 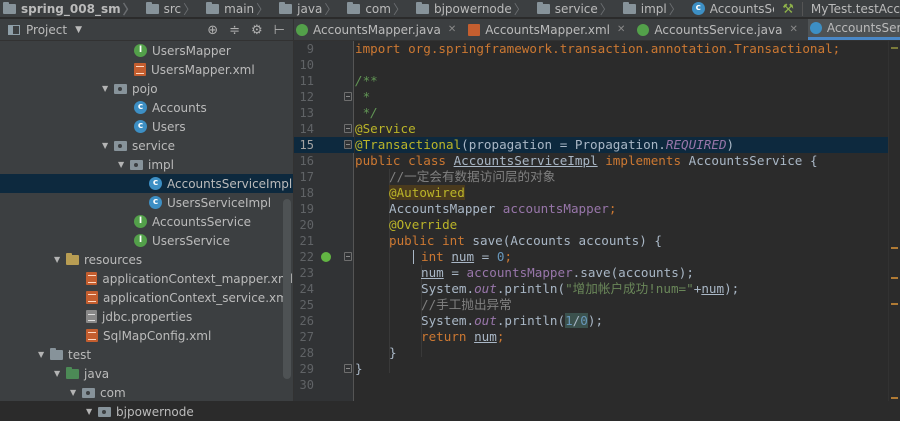 I want to click on tree-item-jdbc-properties: jdbc.properties, so click(x=146, y=316).